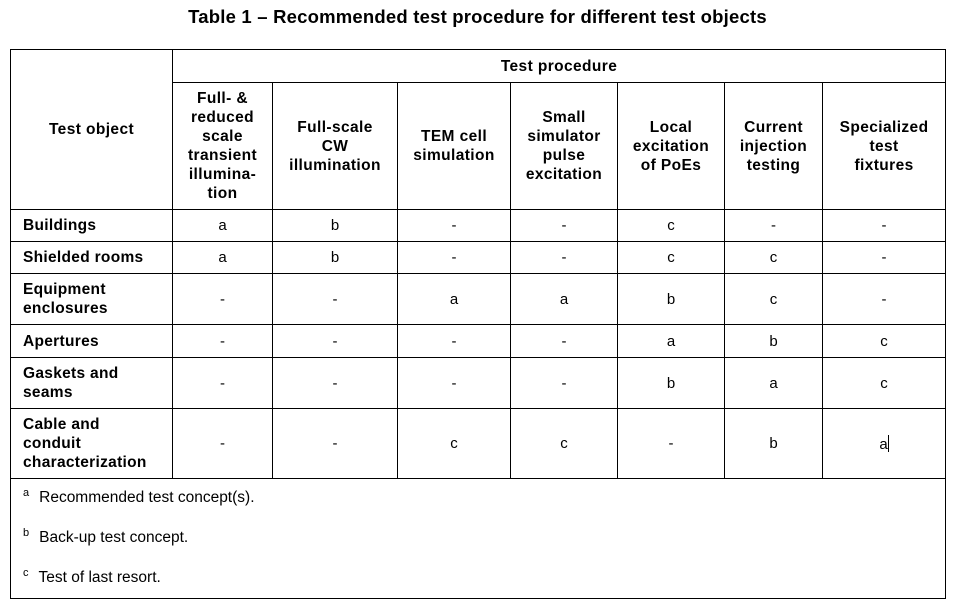 The image size is (955, 605). Describe the element at coordinates (26, 573) in the screenshot. I see `footnote-mark: c` at that location.